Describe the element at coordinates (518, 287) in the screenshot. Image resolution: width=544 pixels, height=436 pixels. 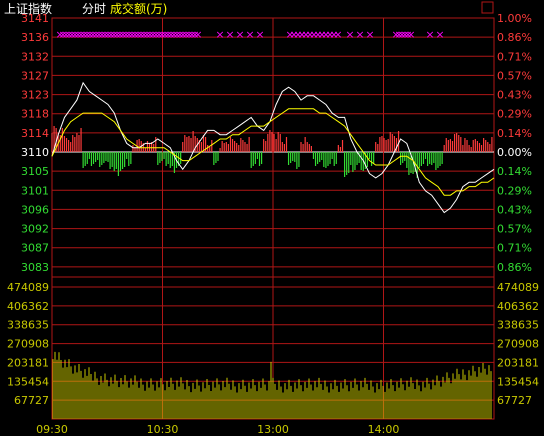
I see `volume-tick-label-right: 474089` at that location.